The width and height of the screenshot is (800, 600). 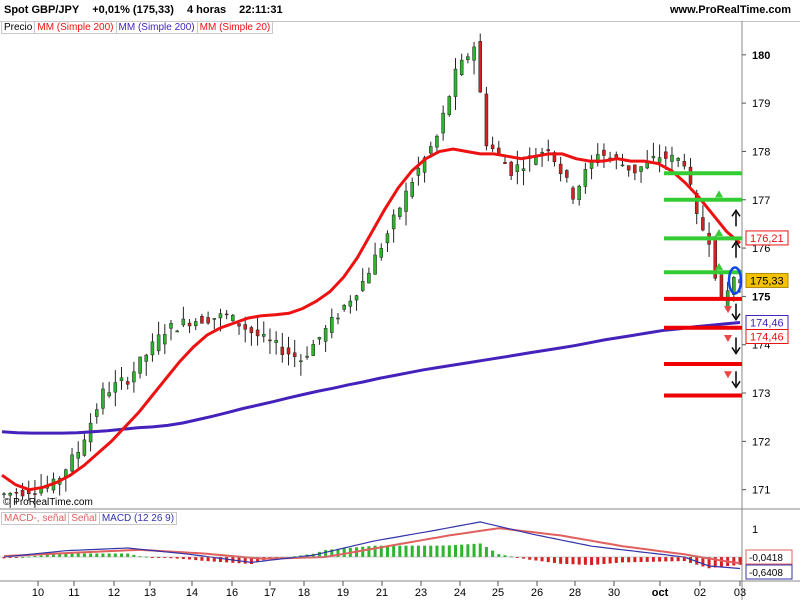 What do you see at coordinates (766, 558) in the screenshot?
I see `macd-value-text: -0,0418` at bounding box center [766, 558].